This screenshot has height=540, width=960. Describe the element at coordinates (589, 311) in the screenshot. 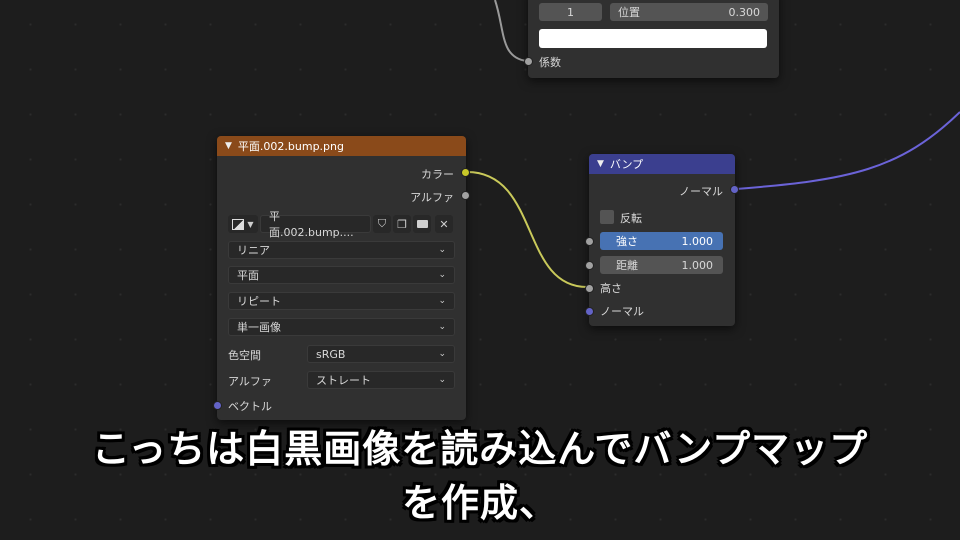

I see `normal-input-socket` at that location.